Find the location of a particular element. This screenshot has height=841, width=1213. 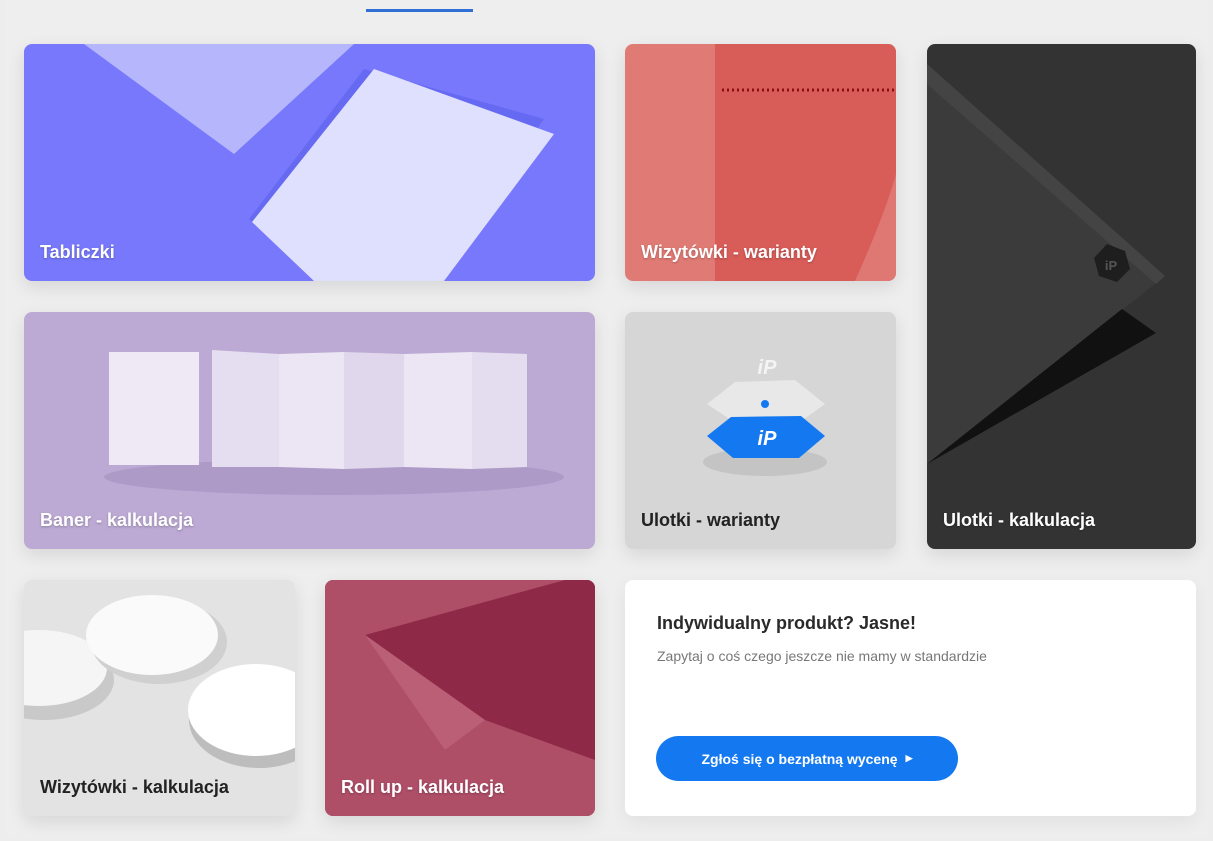

tile-label: Wizytówki - kalkulacja is located at coordinates (134, 787).